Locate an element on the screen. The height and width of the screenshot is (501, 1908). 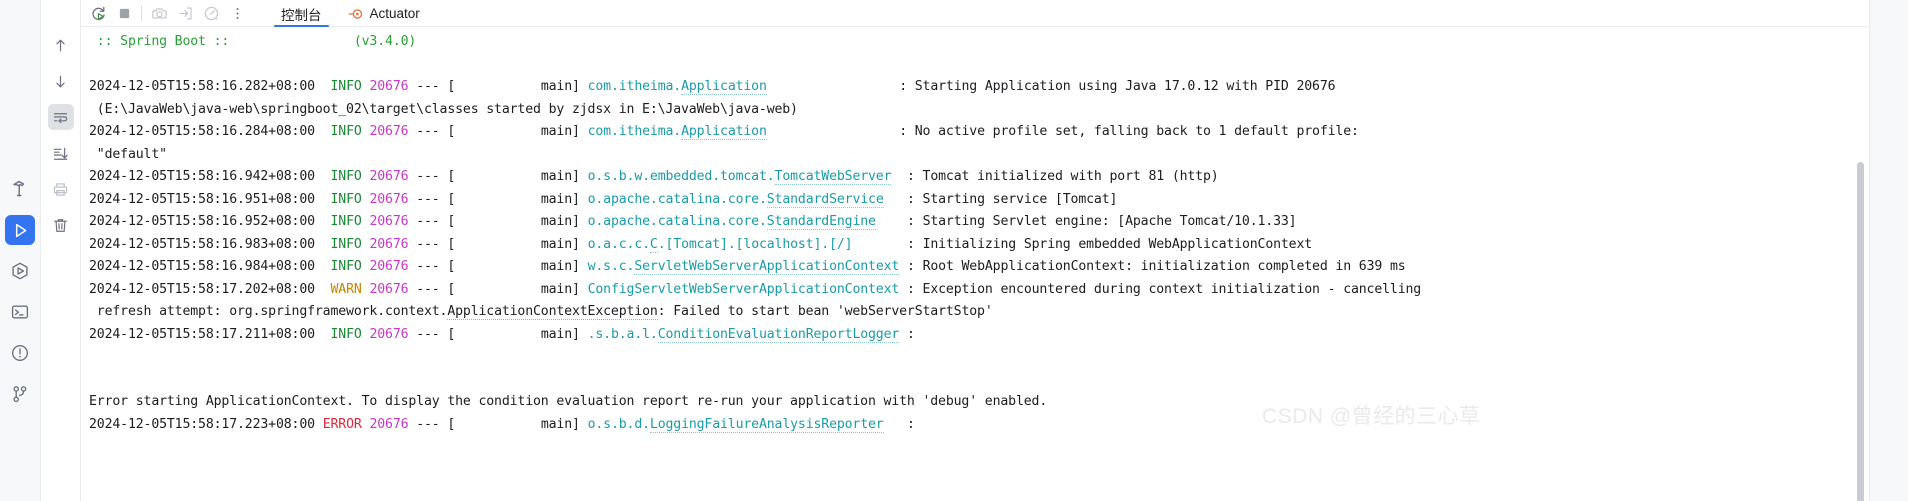
printer-icon is located at coordinates (60, 189).